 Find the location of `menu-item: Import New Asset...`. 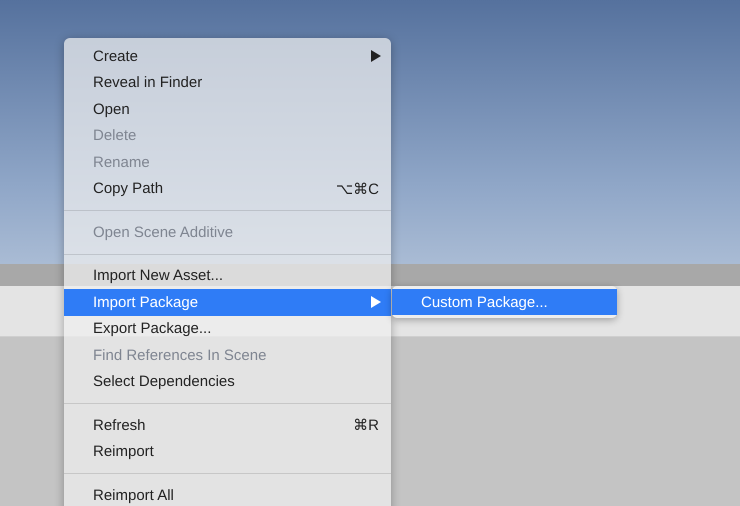

menu-item: Import New Asset... is located at coordinates (227, 275).